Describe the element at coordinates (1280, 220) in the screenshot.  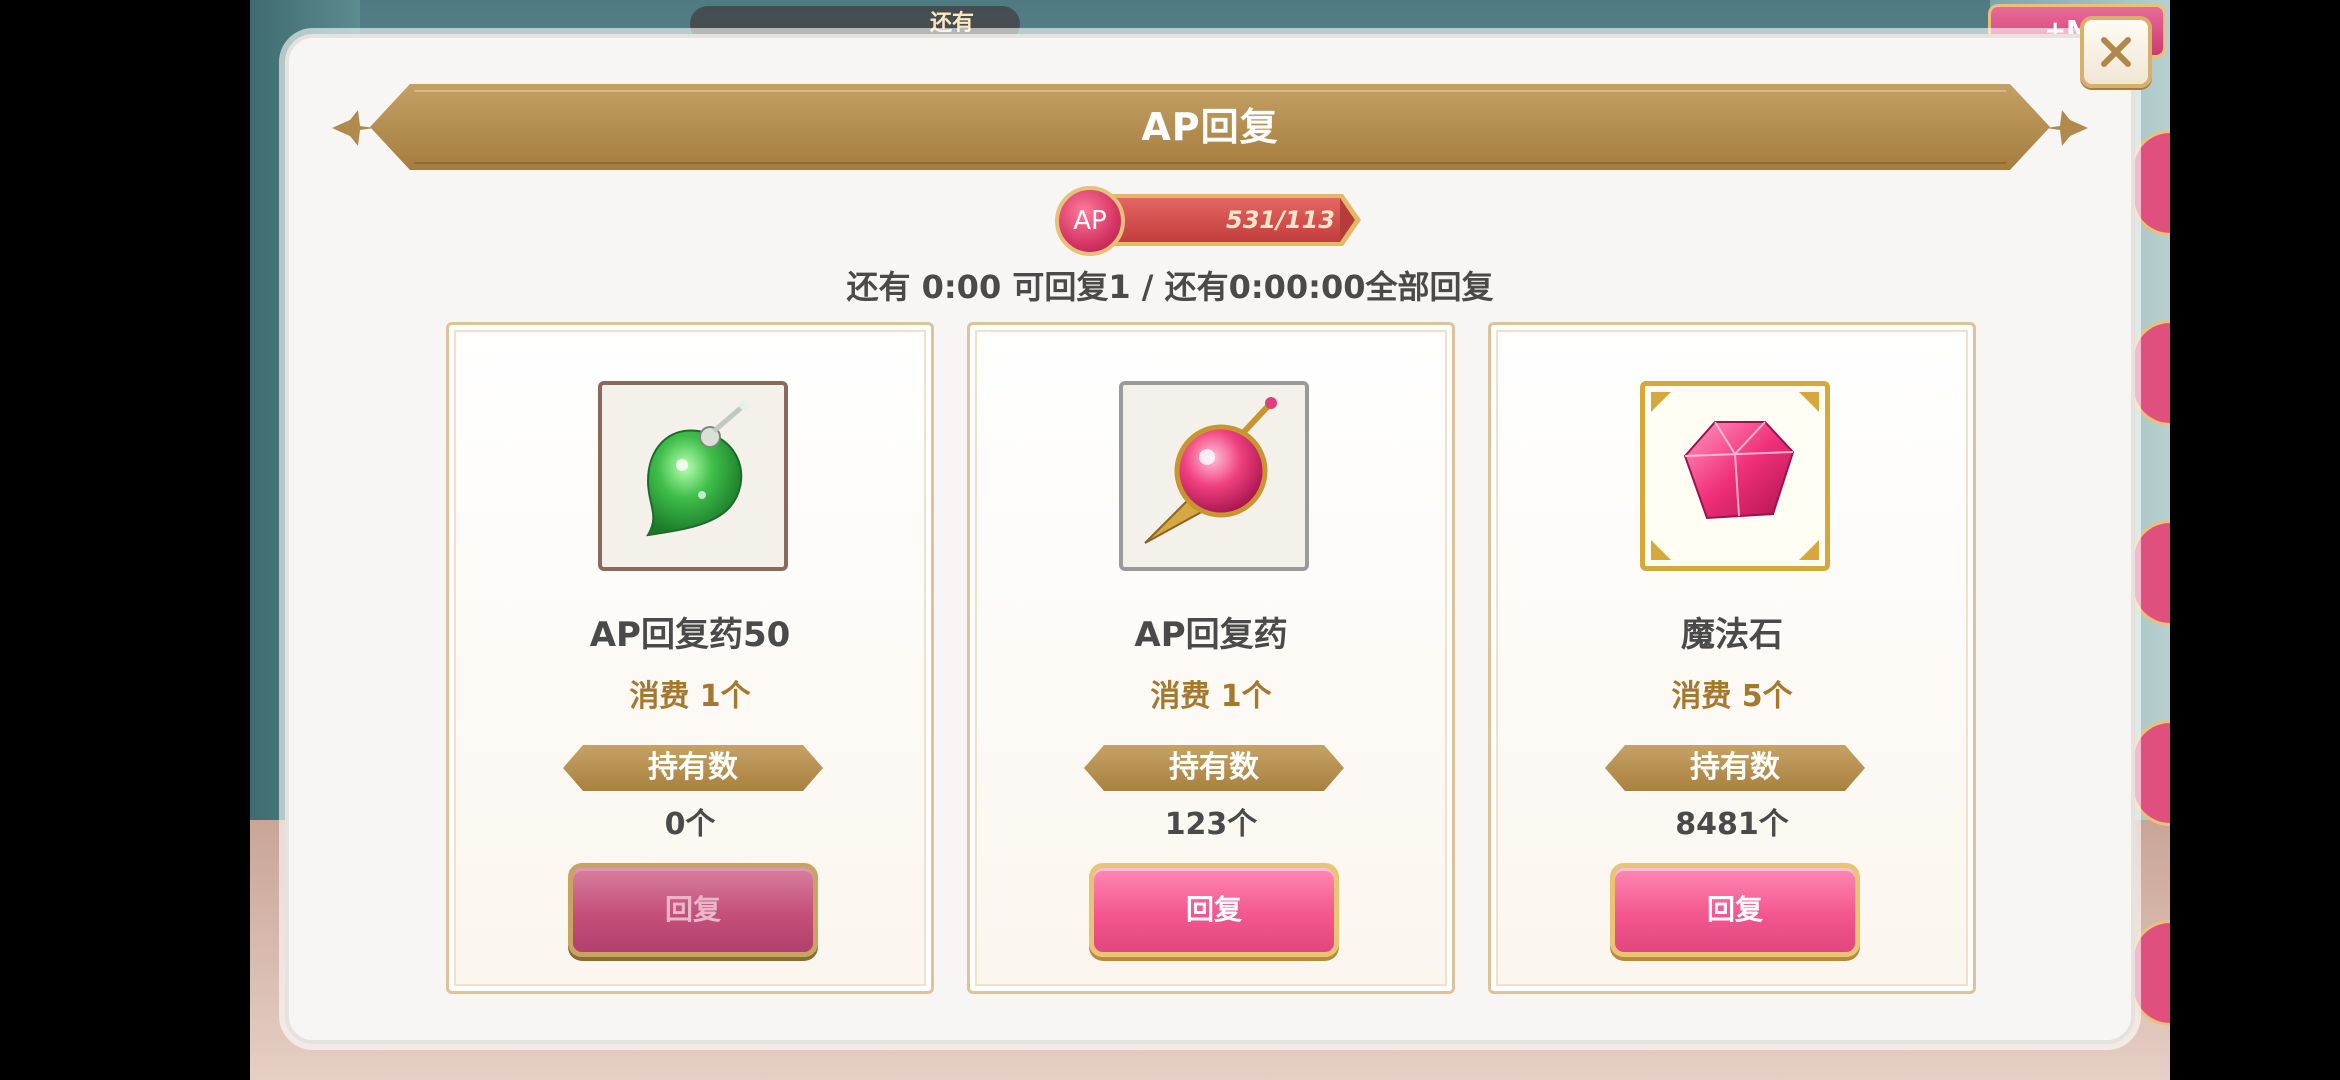
I see `ap-value: 531/113` at that location.